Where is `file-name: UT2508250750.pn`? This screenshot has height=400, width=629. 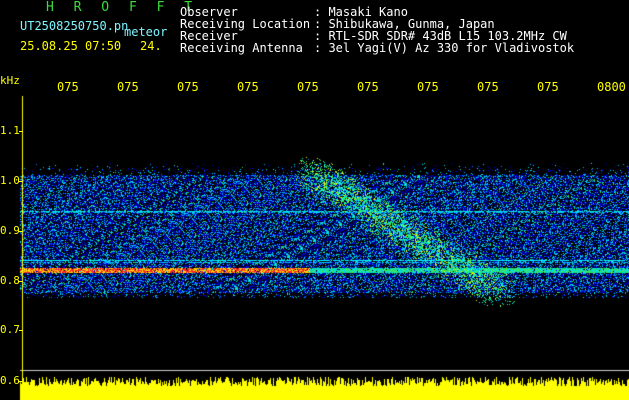 file-name: UT2508250750.pn is located at coordinates (74, 26).